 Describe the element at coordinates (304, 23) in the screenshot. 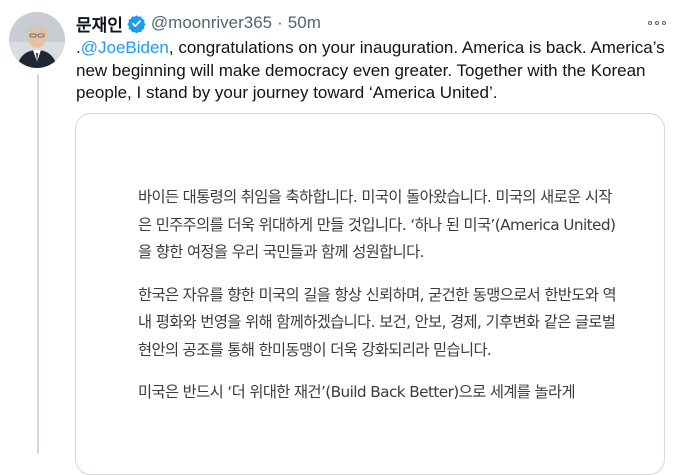

I see `timestamp: 50m` at that location.